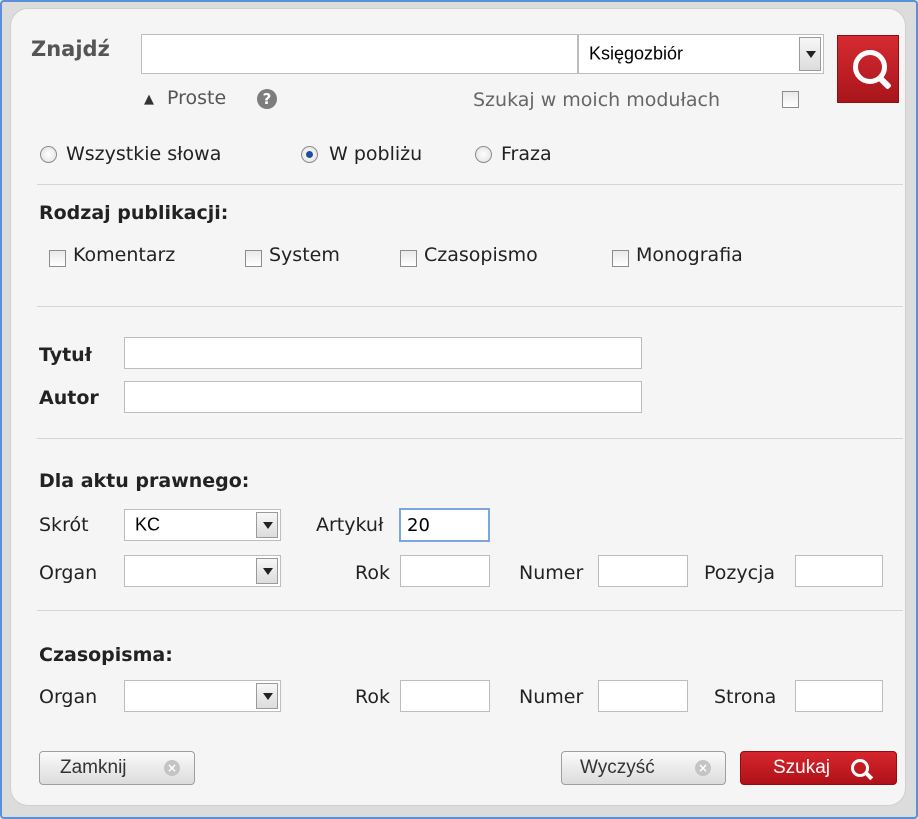 The height and width of the screenshot is (819, 918). What do you see at coordinates (309, 154) in the screenshot?
I see `radio-nearby` at bounding box center [309, 154].